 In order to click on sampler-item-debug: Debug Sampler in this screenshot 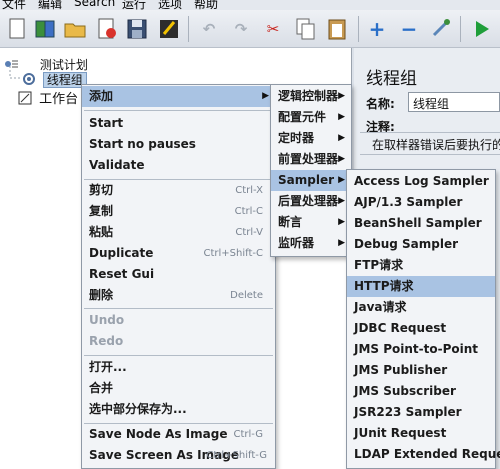, I will do `click(421, 244)`.